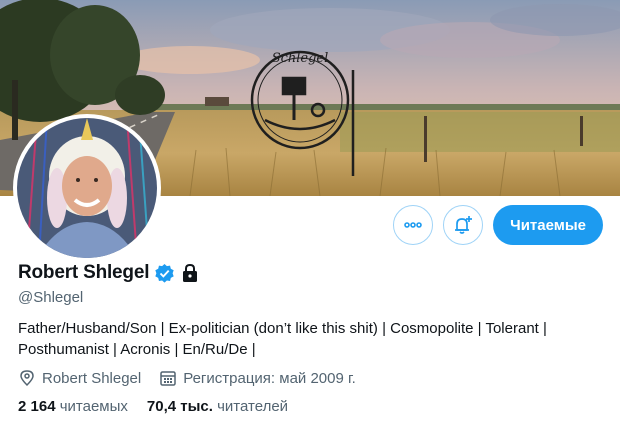 This screenshot has width=620, height=428. Describe the element at coordinates (137, 349) in the screenshot. I see `bio-line: Posthumanist | Acronis | En/Ru/De |` at that location.